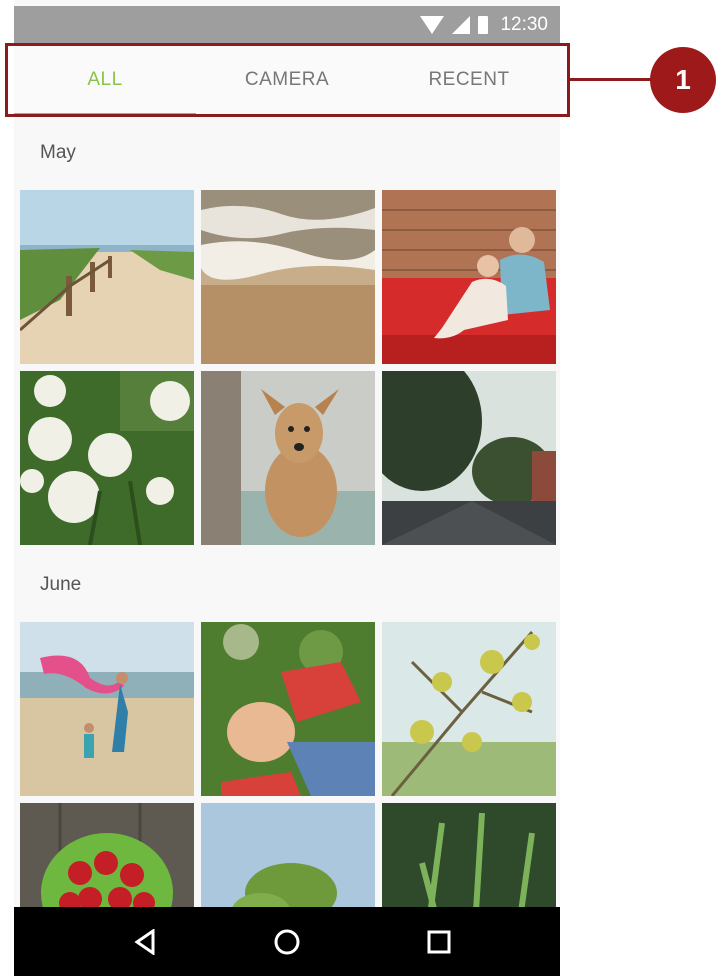 This screenshot has height=976, width=723. I want to click on navigation-bar, so click(287, 941).